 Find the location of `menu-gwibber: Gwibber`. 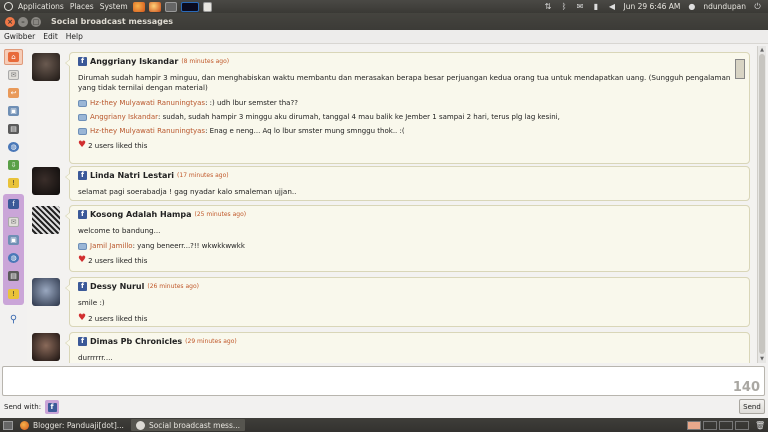

menu-gwibber: Gwibber is located at coordinates (19, 36).